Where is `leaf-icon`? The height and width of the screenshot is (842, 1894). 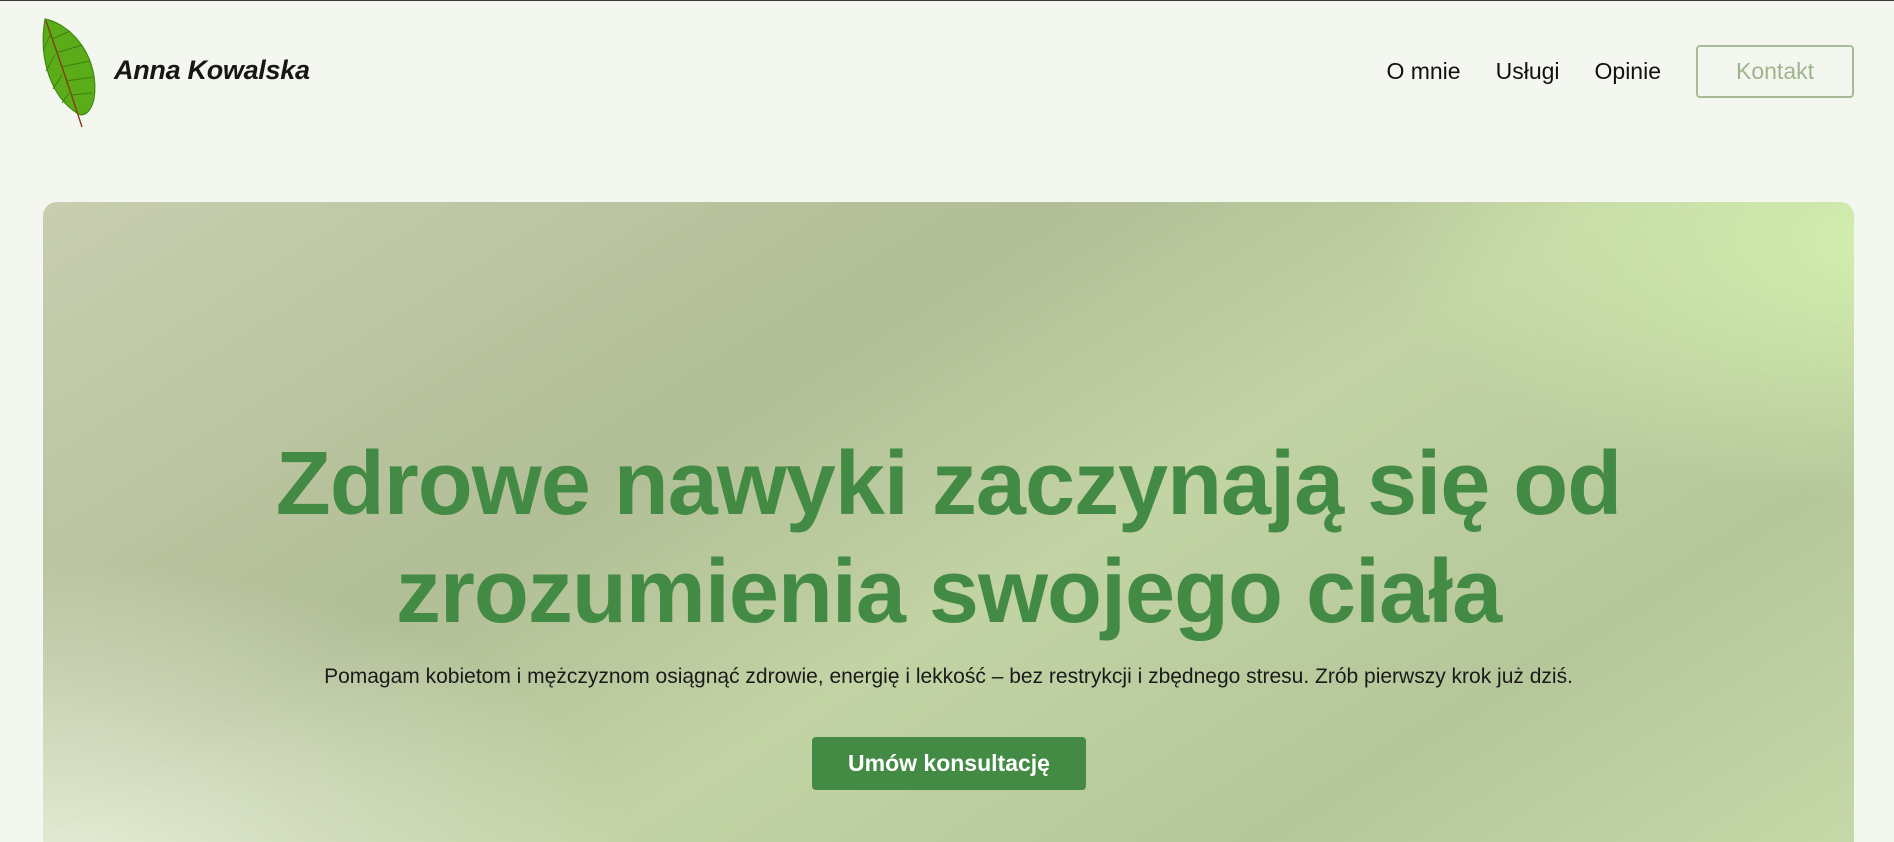 leaf-icon is located at coordinates (69, 73).